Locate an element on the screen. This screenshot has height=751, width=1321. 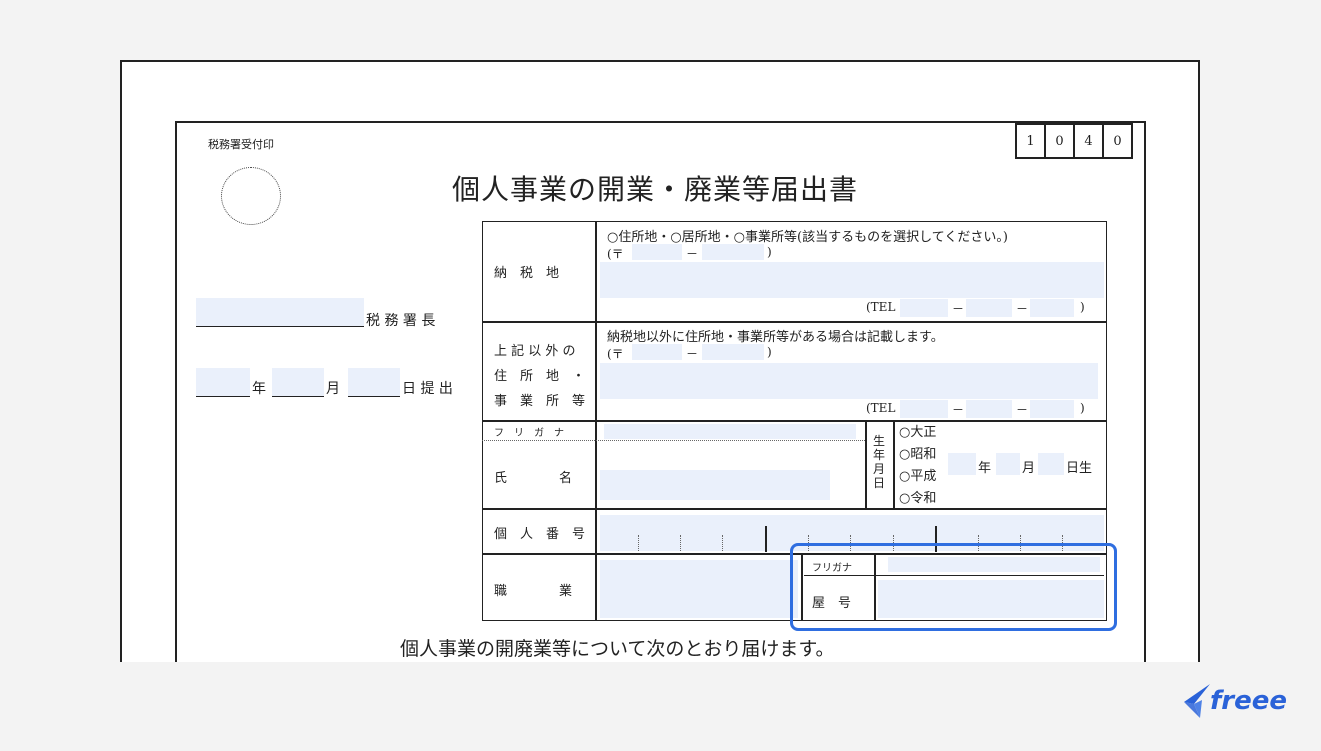
submit-month-input is located at coordinates (298, 382).